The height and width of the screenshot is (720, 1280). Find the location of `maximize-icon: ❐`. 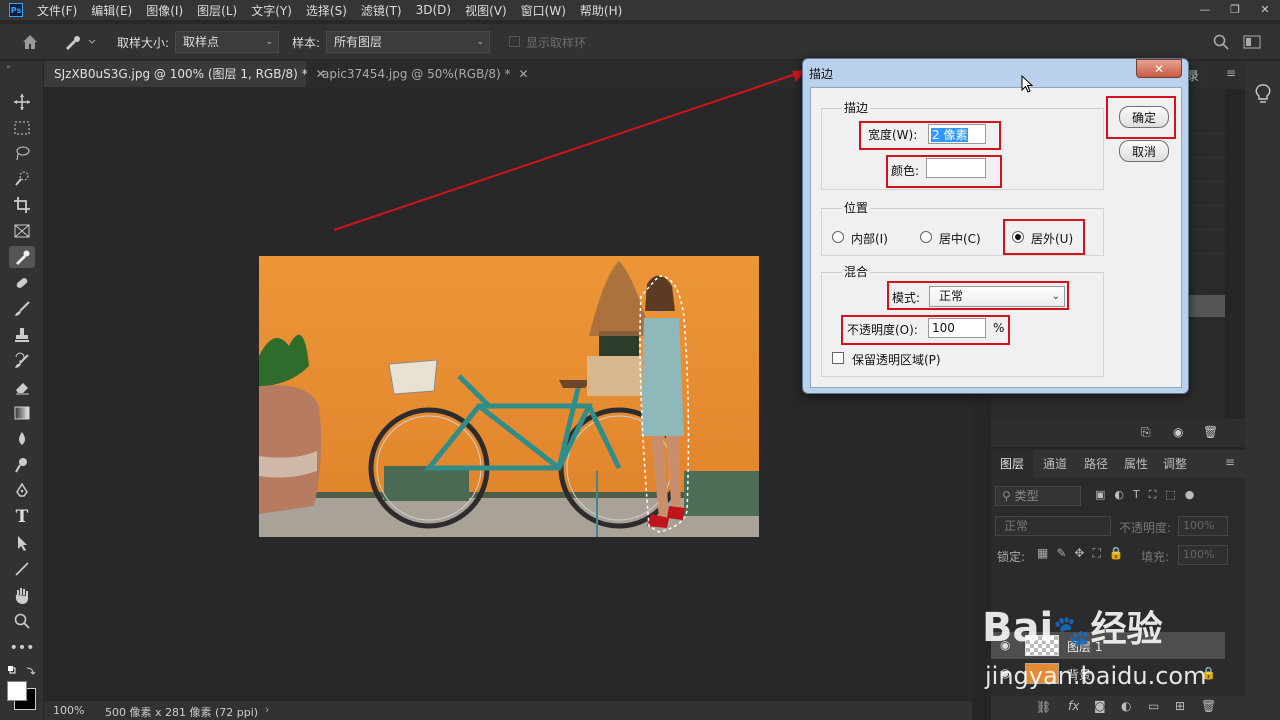

maximize-icon: ❐ is located at coordinates (1235, 9).